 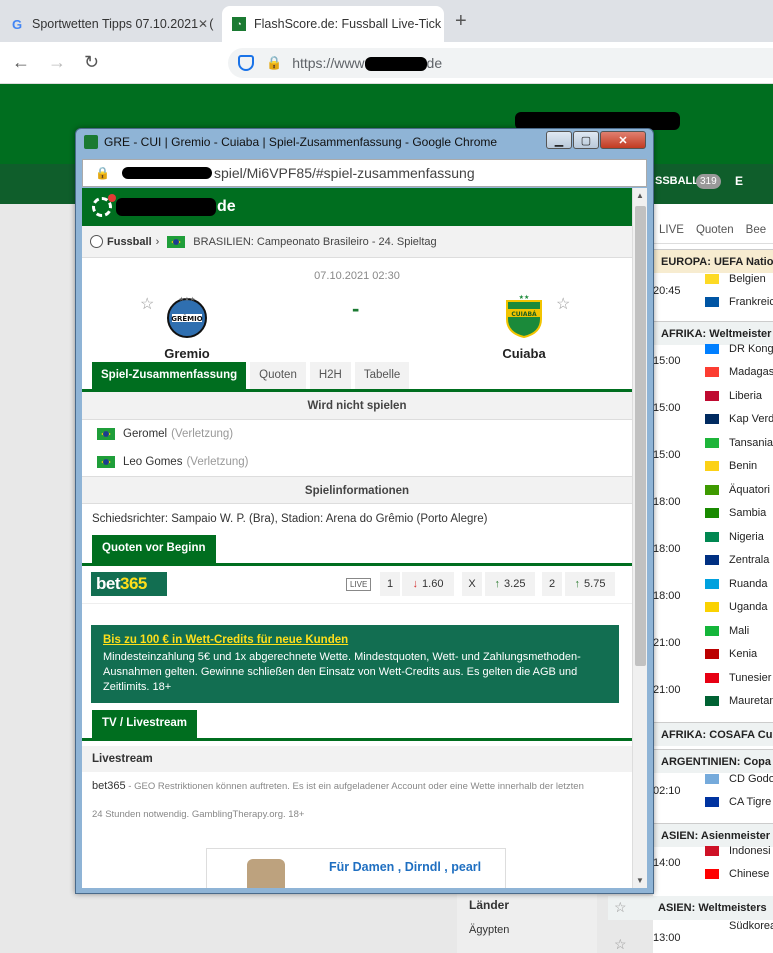 I want to click on tab-flashscore: ◔ FlashScore.de: Fussball Live-Tick, so click(x=333, y=24).